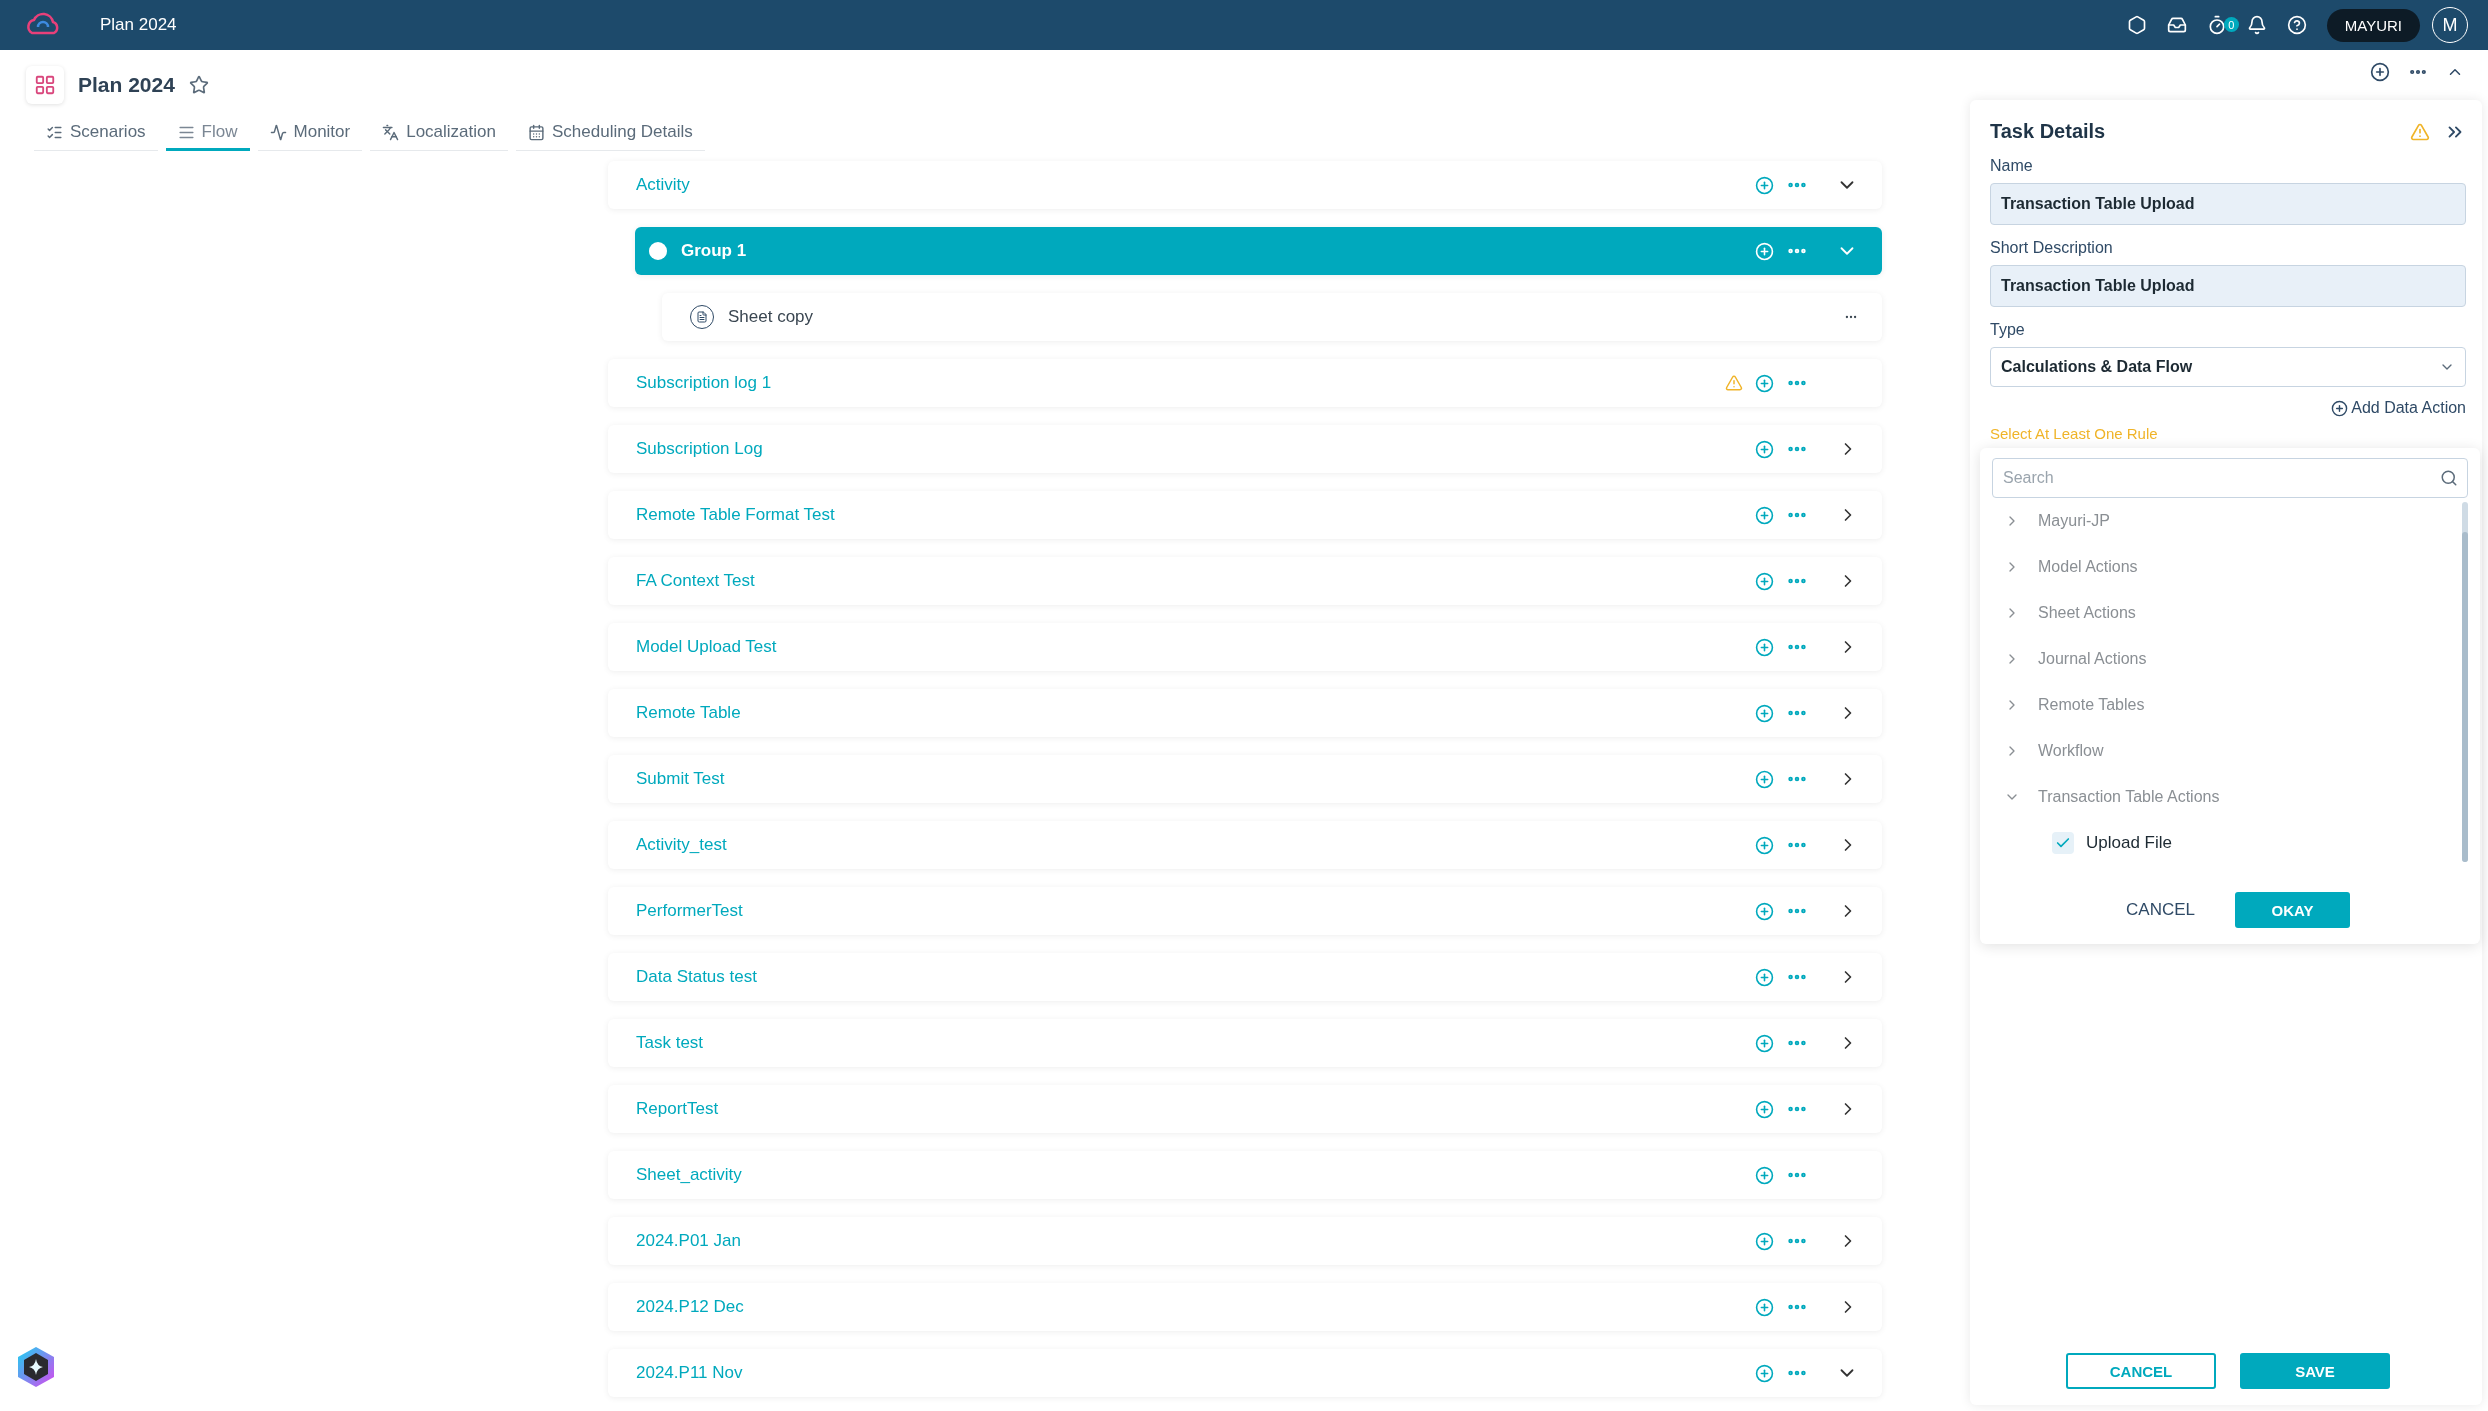  What do you see at coordinates (1245, 1307) in the screenshot?
I see `activity-row: 2024.P12 Dec` at bounding box center [1245, 1307].